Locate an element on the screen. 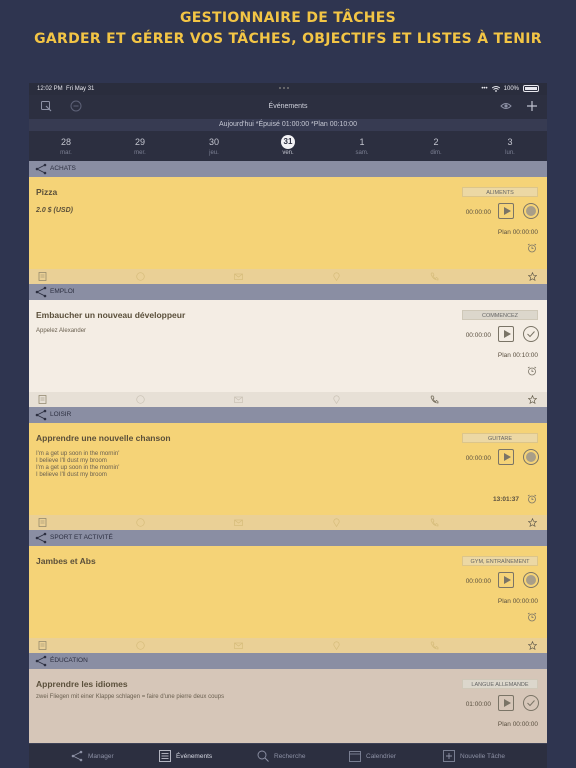  section-header-achats: ACHATS is located at coordinates (288, 169).